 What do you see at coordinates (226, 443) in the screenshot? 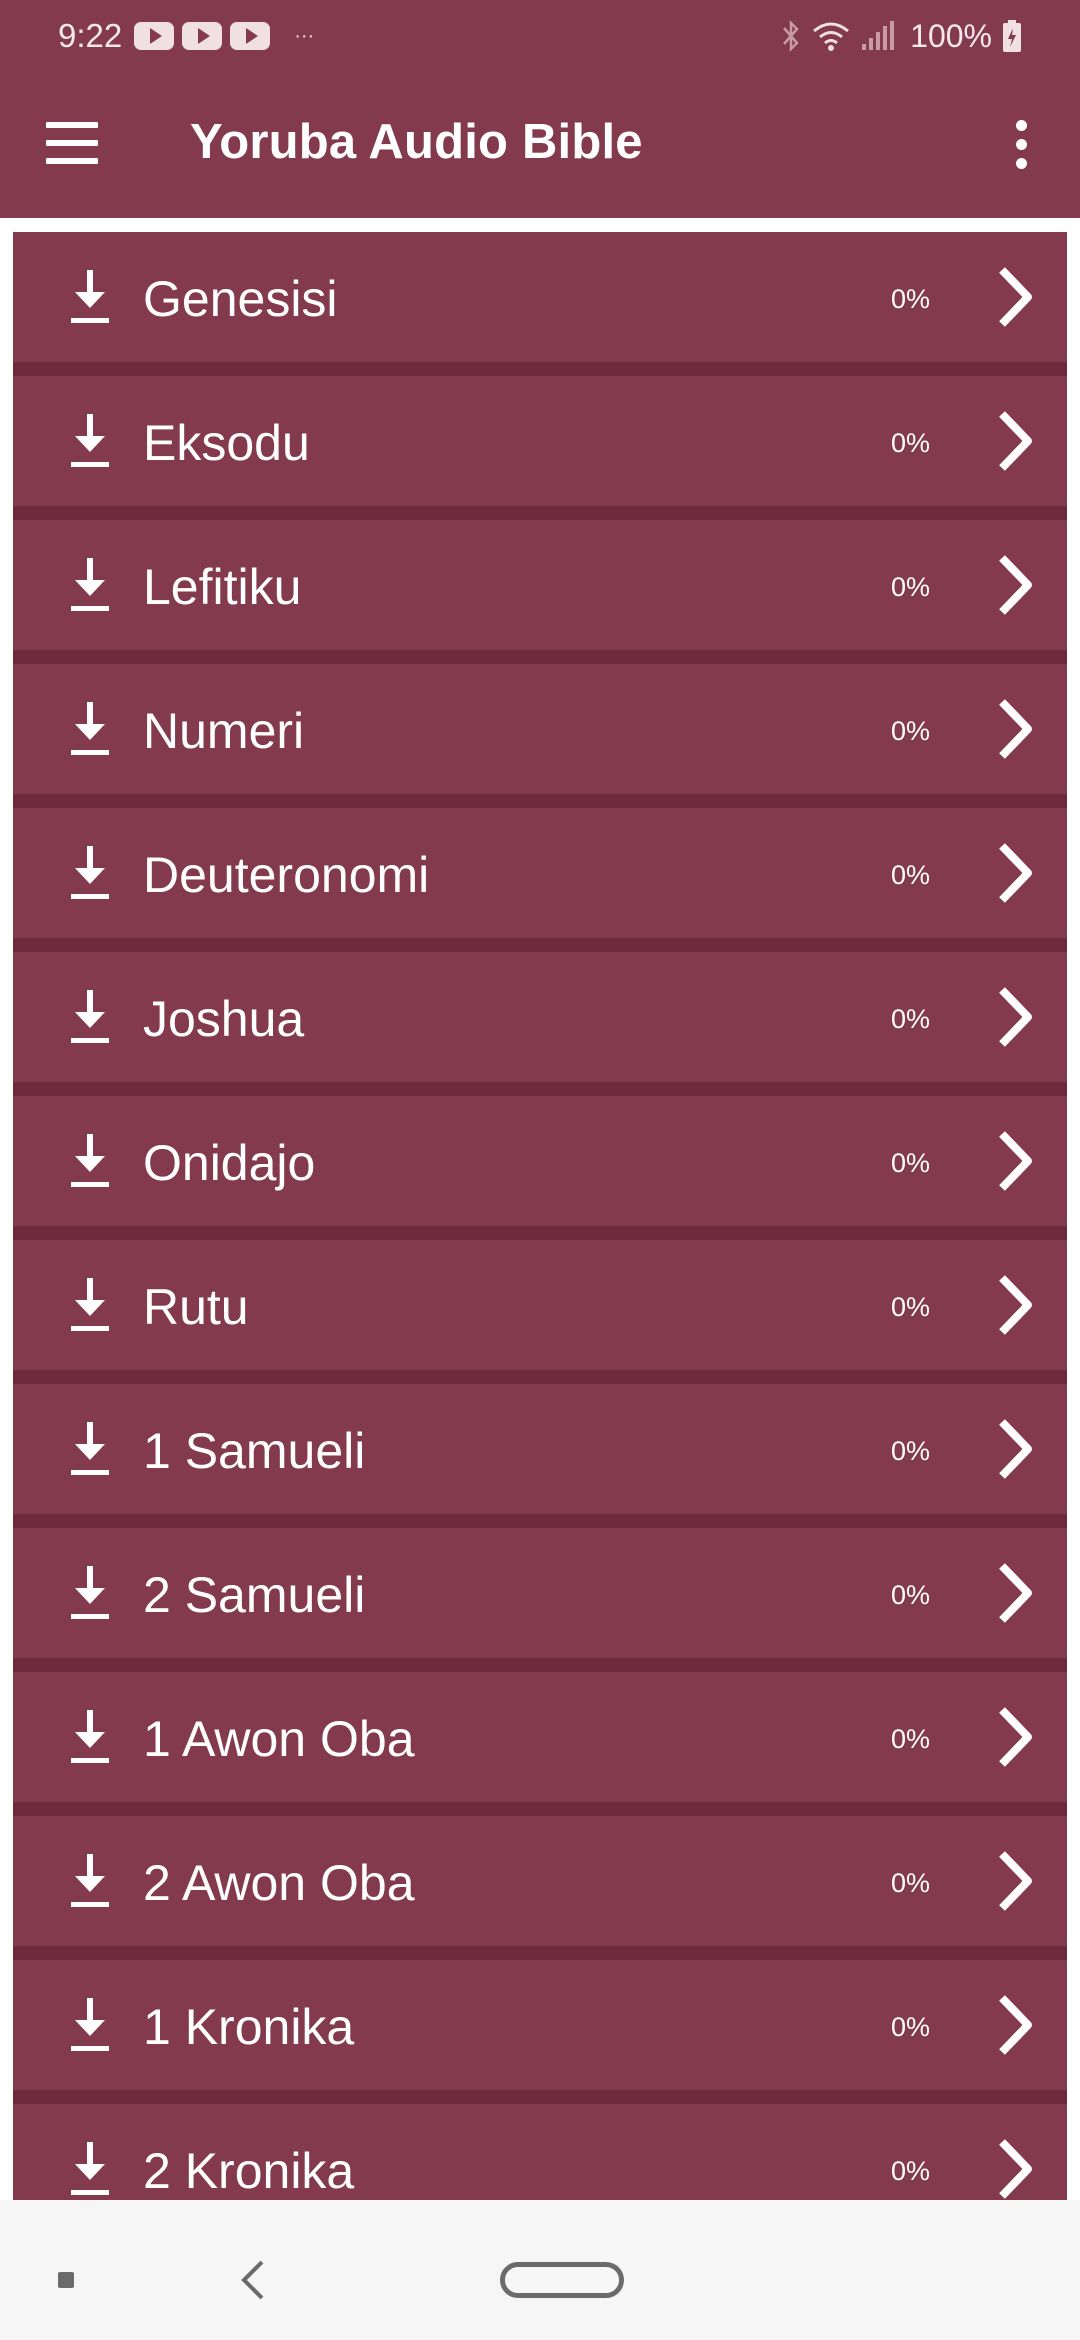
I see `book-name: Eksodu` at bounding box center [226, 443].